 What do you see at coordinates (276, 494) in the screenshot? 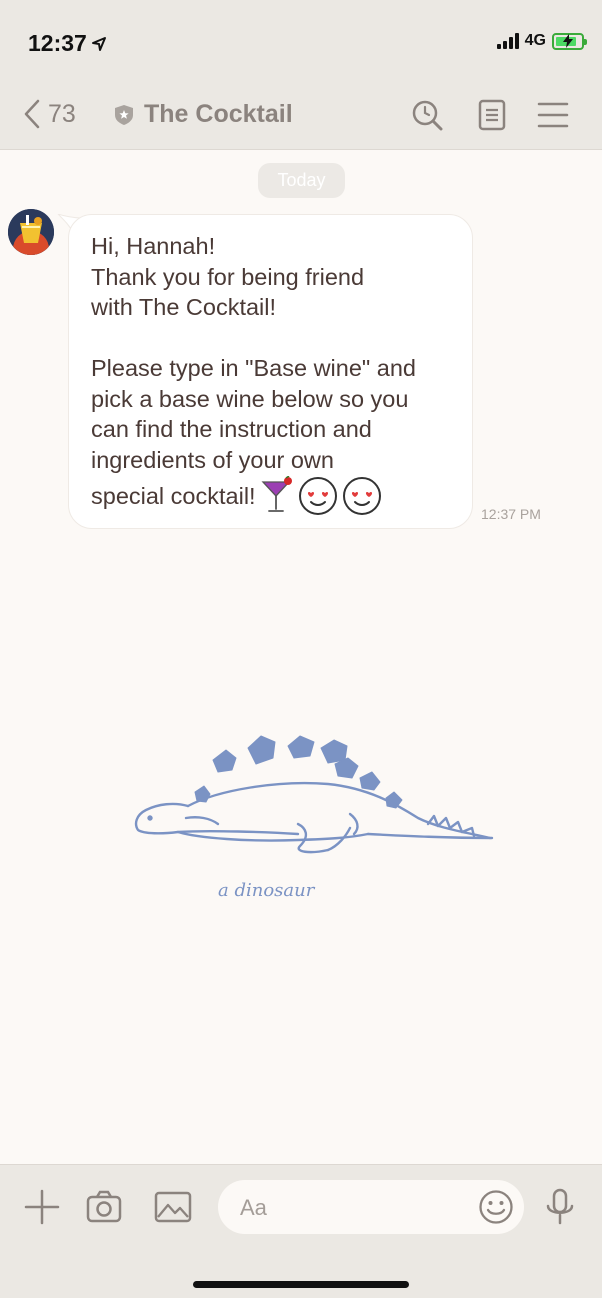
I see `cocktail-glass-icon` at bounding box center [276, 494].